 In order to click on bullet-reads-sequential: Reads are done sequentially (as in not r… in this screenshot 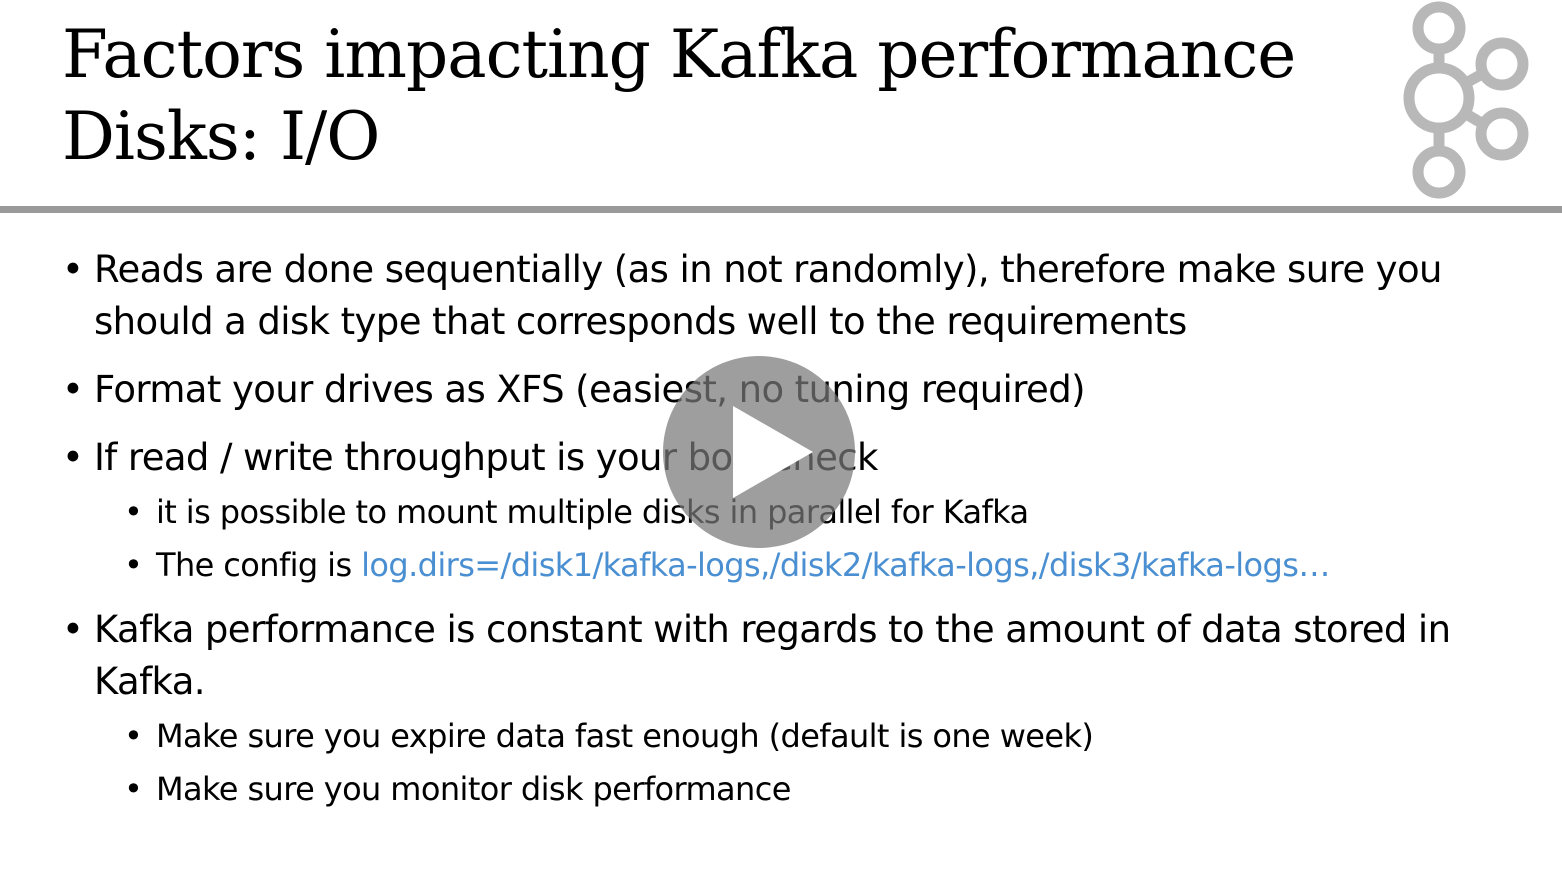, I will do `click(797, 296)`.